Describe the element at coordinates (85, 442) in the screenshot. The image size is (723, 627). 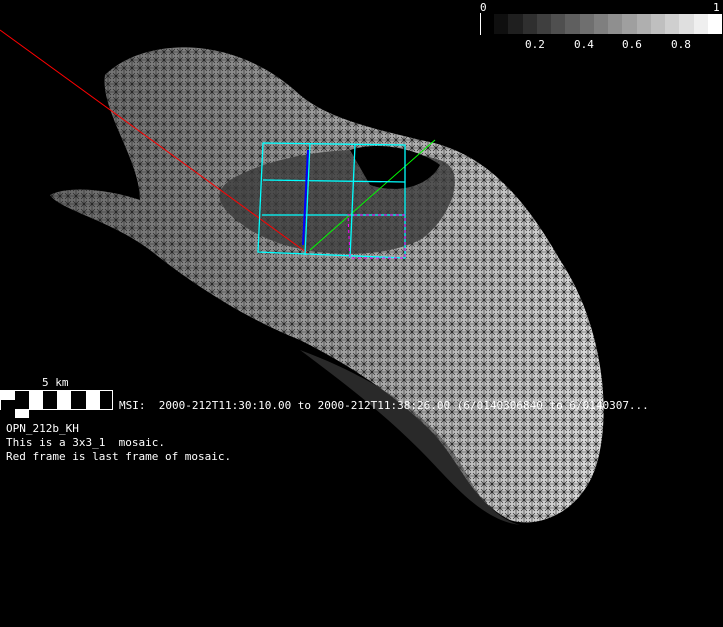
I see `mosaic-description: This is a 3x3_1 mosaic.` at that location.